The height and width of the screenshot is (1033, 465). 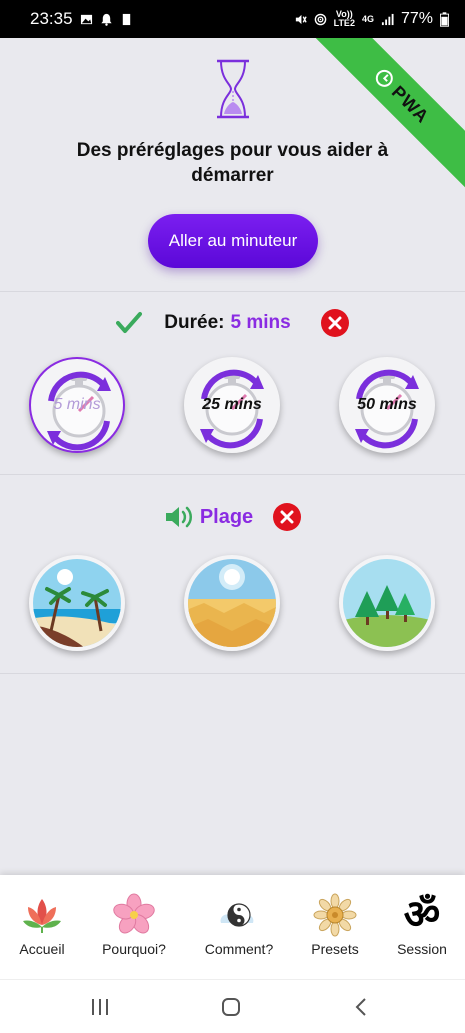 I want to click on battery-percent: 77%, so click(x=416, y=18).